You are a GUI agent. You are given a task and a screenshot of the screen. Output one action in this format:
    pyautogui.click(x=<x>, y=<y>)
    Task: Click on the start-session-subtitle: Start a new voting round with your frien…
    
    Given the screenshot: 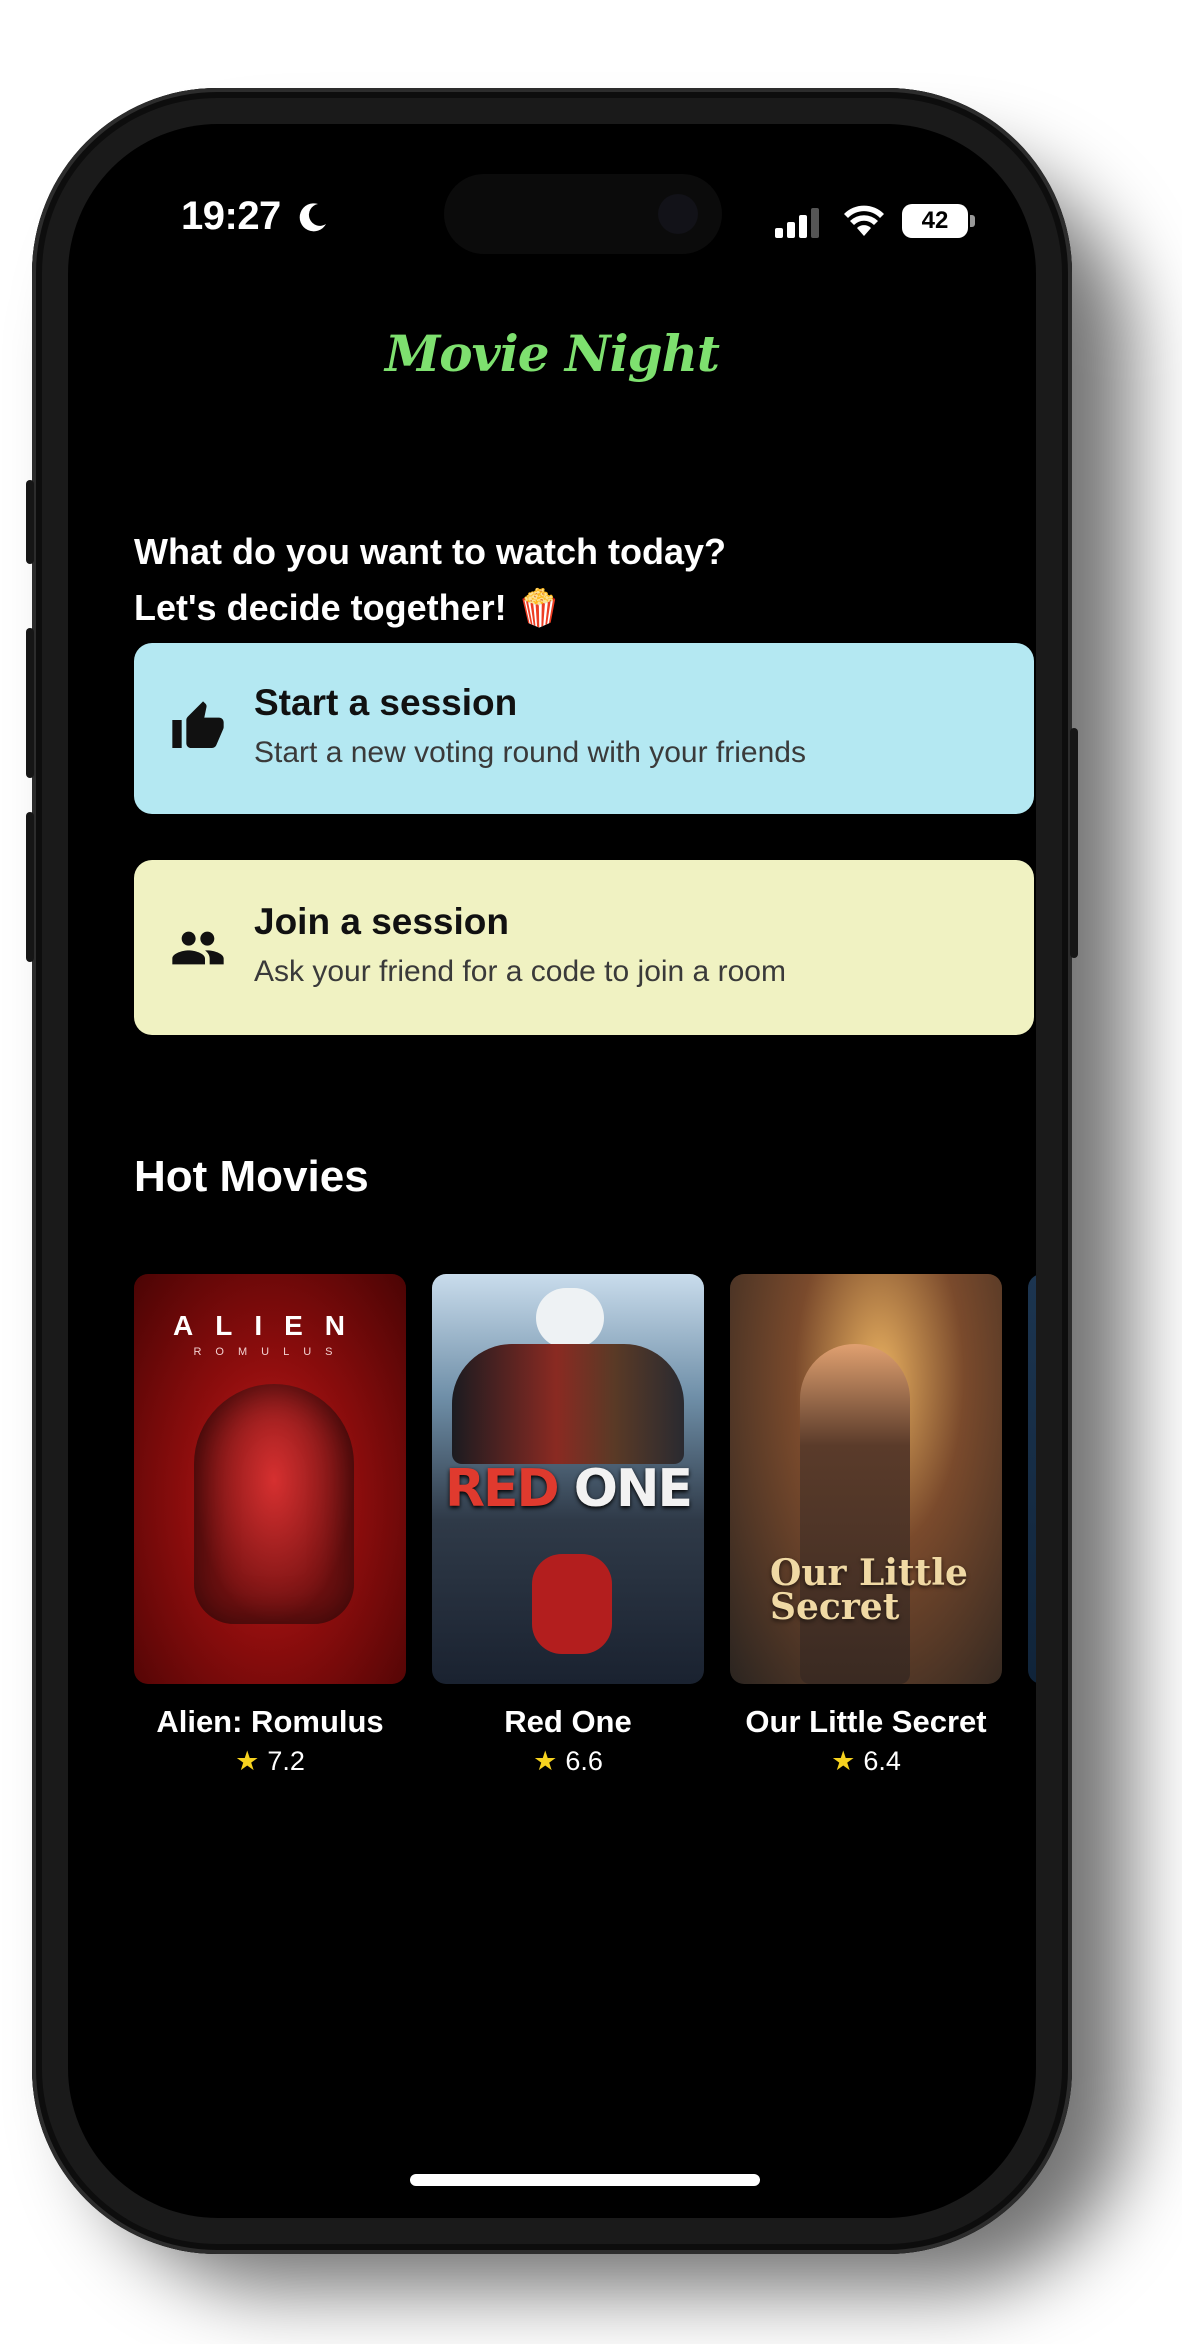 What is the action you would take?
    pyautogui.click(x=530, y=752)
    